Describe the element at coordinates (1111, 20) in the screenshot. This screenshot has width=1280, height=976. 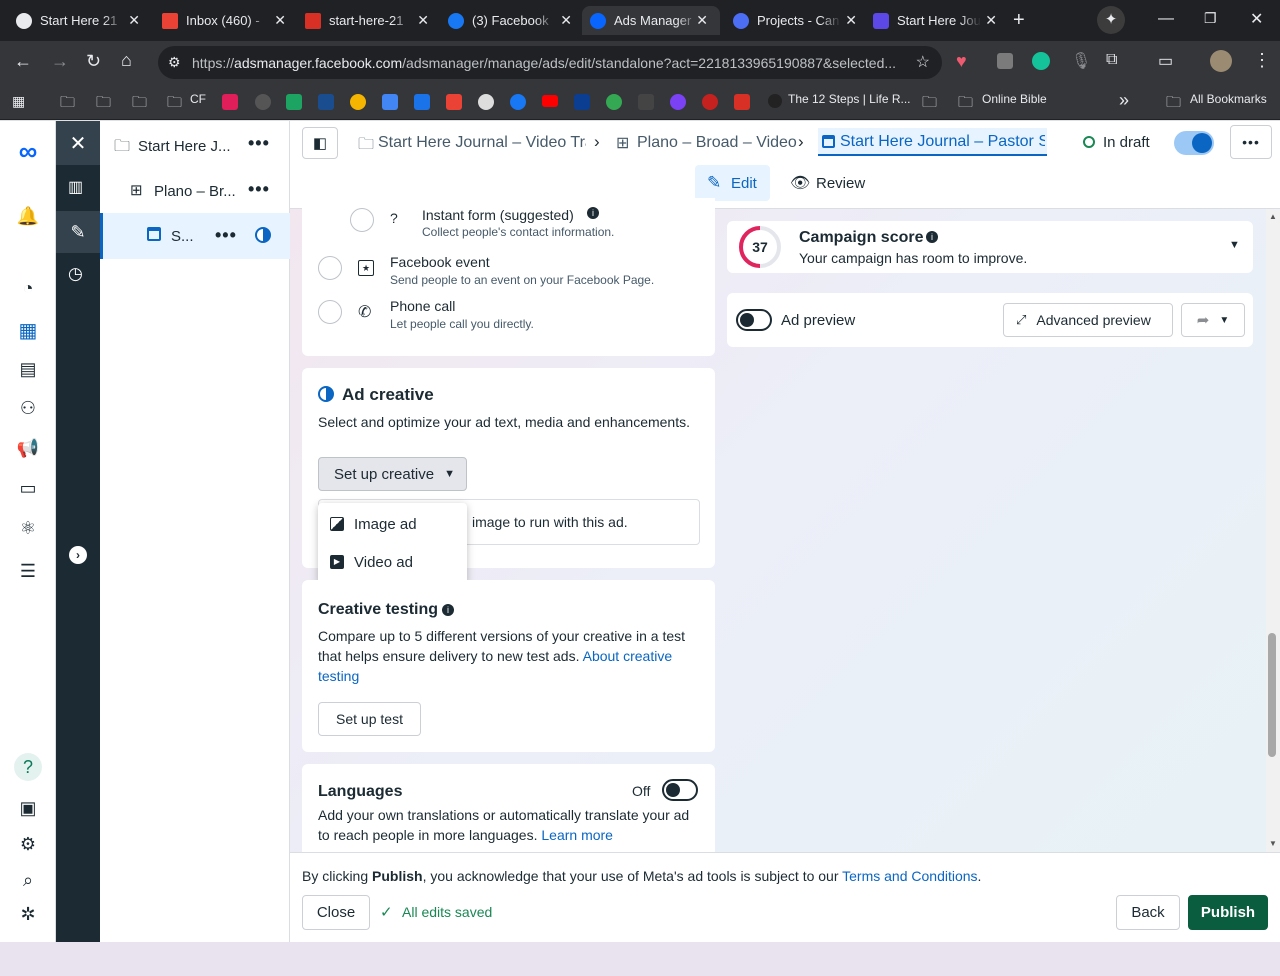
I see `gemini-icon: ✦` at that location.